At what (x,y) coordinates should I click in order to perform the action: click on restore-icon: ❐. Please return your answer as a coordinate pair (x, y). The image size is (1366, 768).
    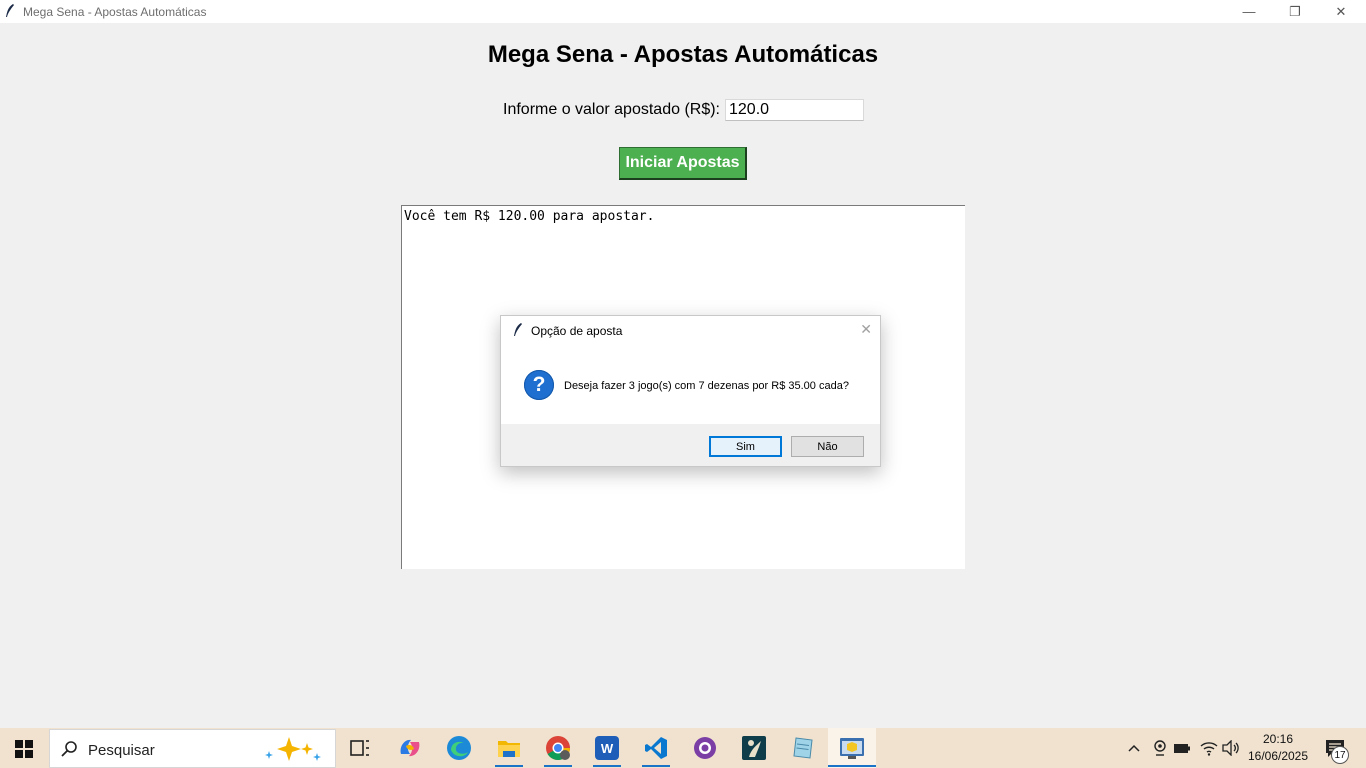
    Looking at the image, I should click on (1295, 11).